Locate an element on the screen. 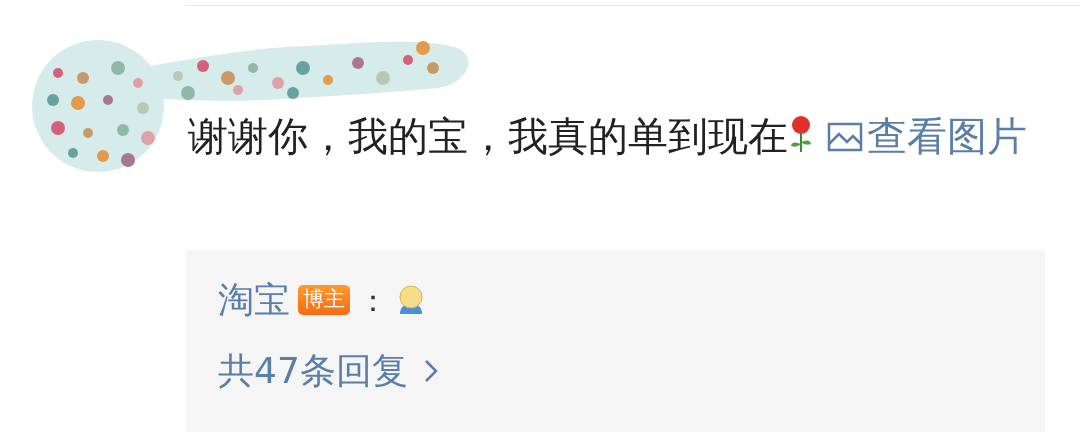 The image size is (1080, 432). view-replies-link: 共47条回复 is located at coordinates (313, 371).